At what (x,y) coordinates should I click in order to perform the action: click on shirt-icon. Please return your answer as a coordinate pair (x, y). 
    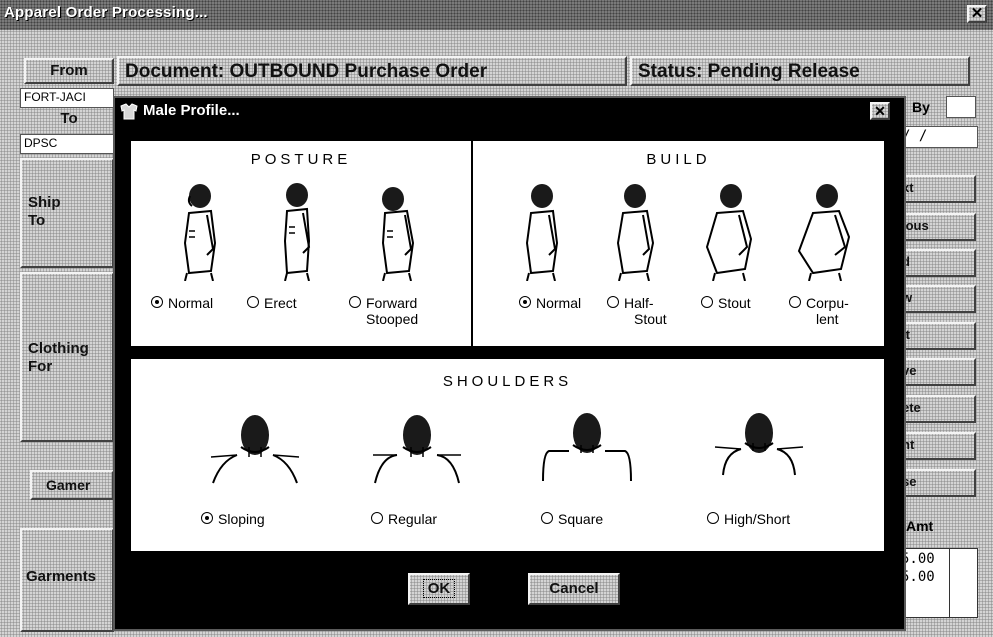
    Looking at the image, I should click on (129, 111).